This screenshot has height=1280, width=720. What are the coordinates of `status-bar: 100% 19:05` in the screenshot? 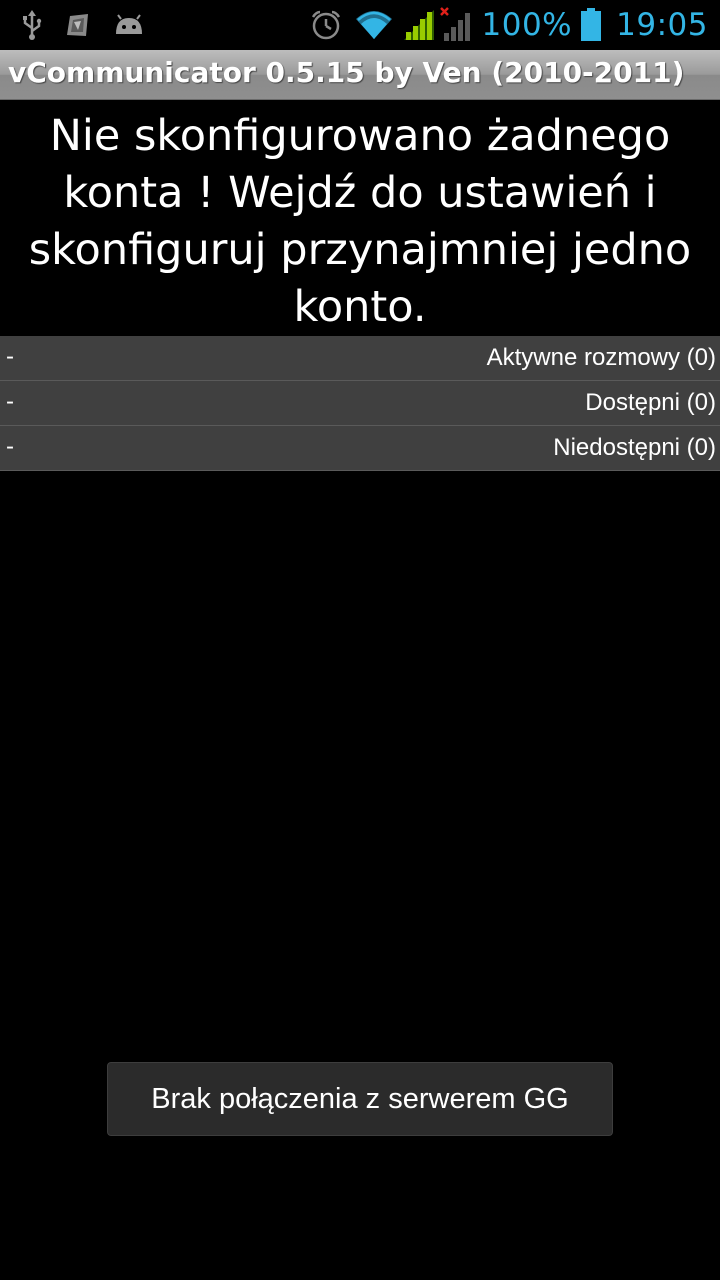 It's located at (360, 25).